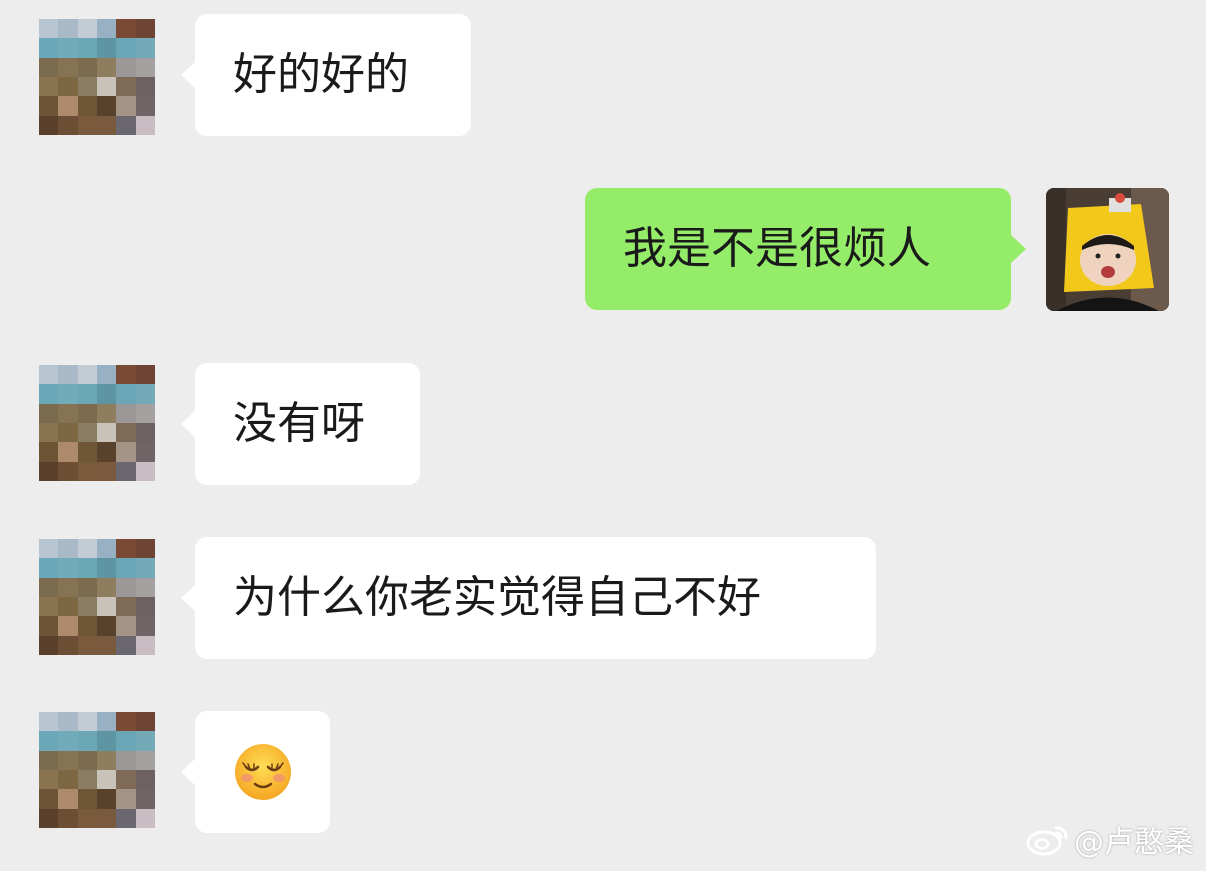 The image size is (1206, 871). I want to click on user-avatar, so click(1107, 249).